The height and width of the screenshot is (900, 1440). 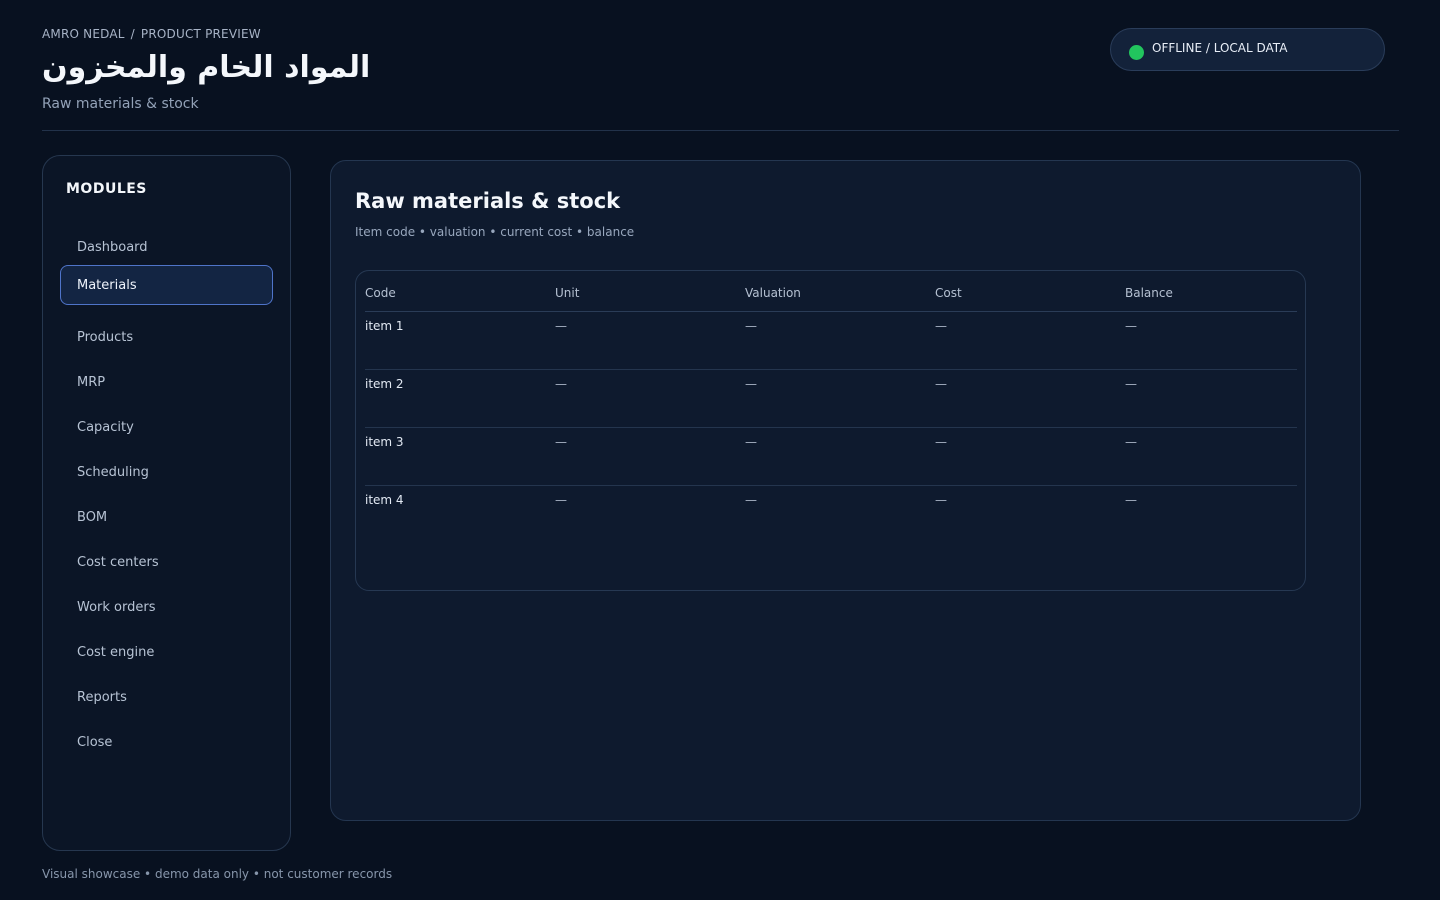 I want to click on cell-code: item 4, so click(x=384, y=500).